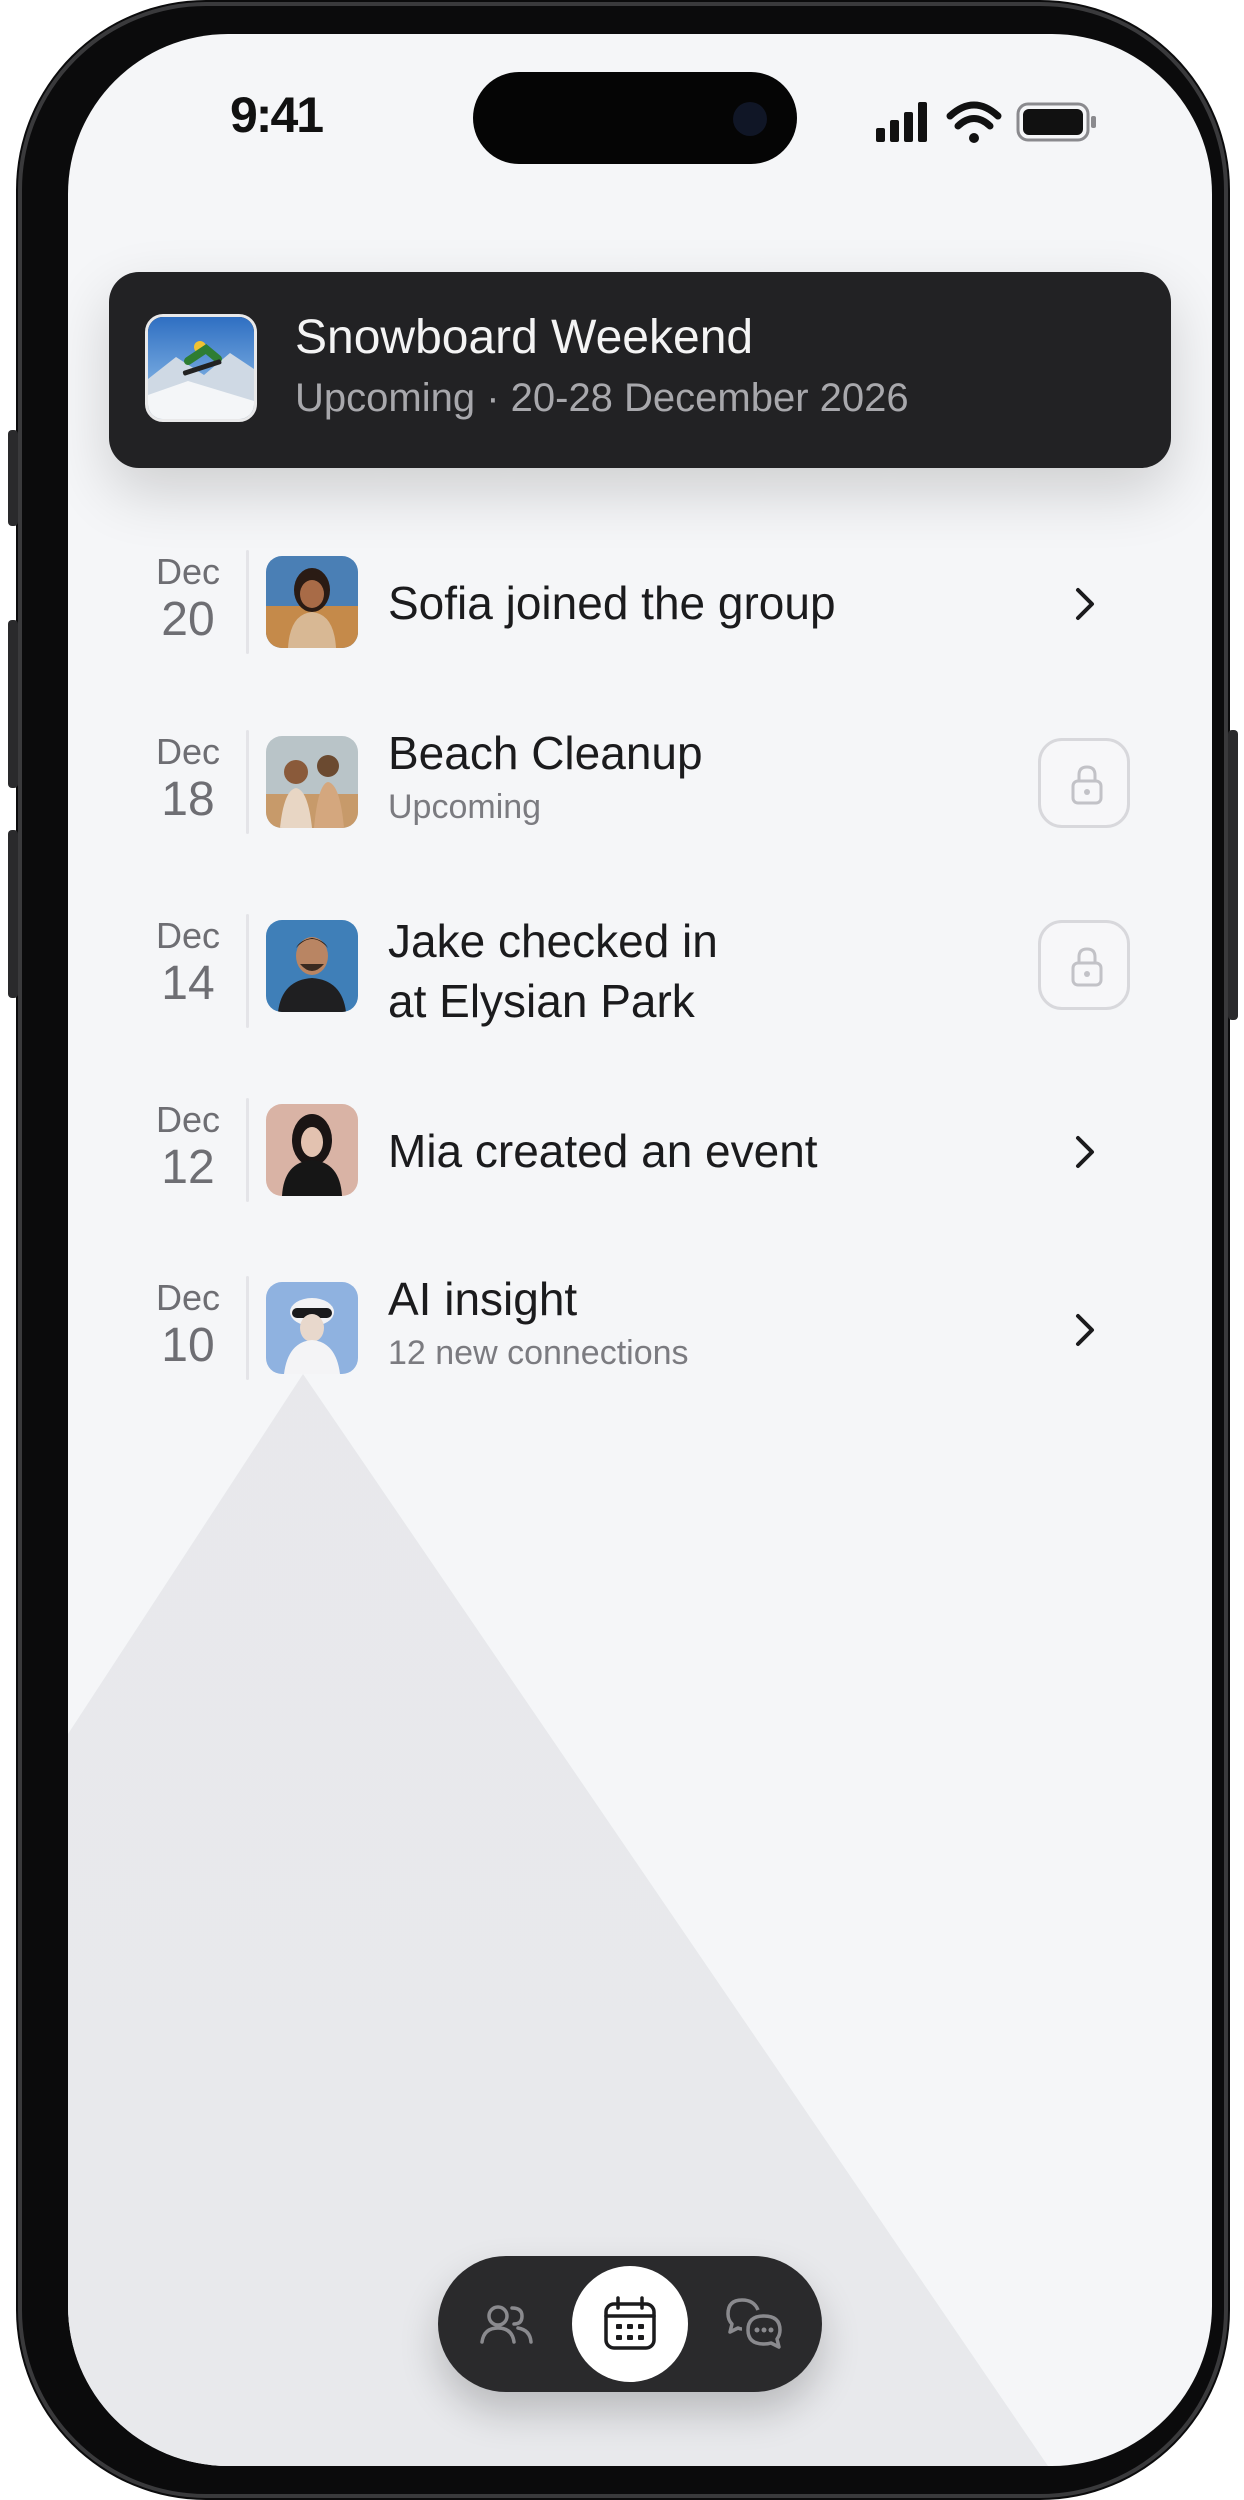  I want to click on people-icon, so click(506, 2324).